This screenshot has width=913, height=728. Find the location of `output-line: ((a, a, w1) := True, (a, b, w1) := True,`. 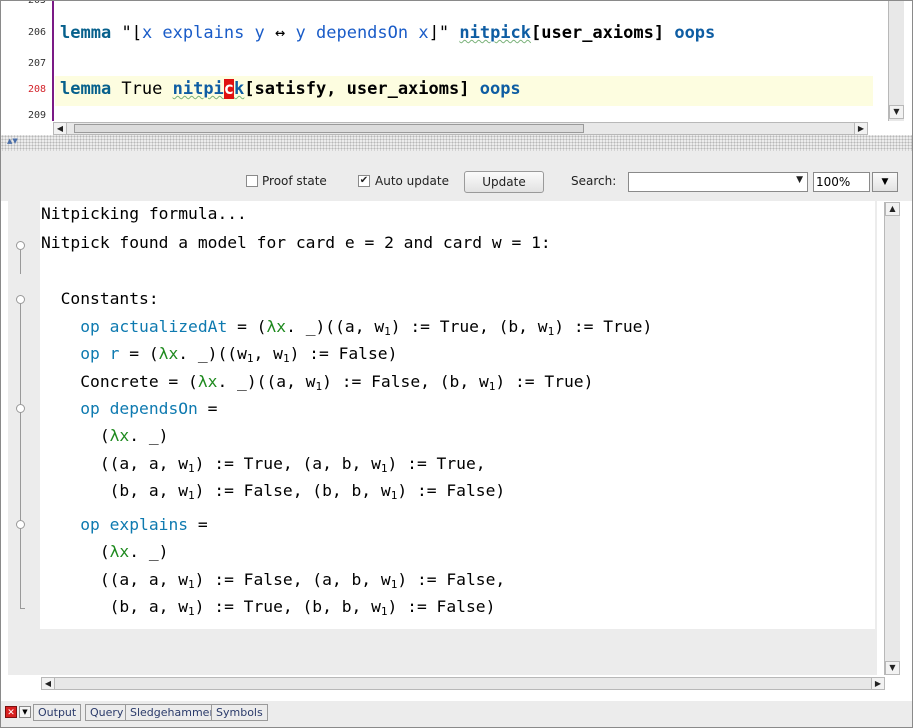

output-line: ((a, a, w1) := True, (a, b, w1) := True, is located at coordinates (263, 464).